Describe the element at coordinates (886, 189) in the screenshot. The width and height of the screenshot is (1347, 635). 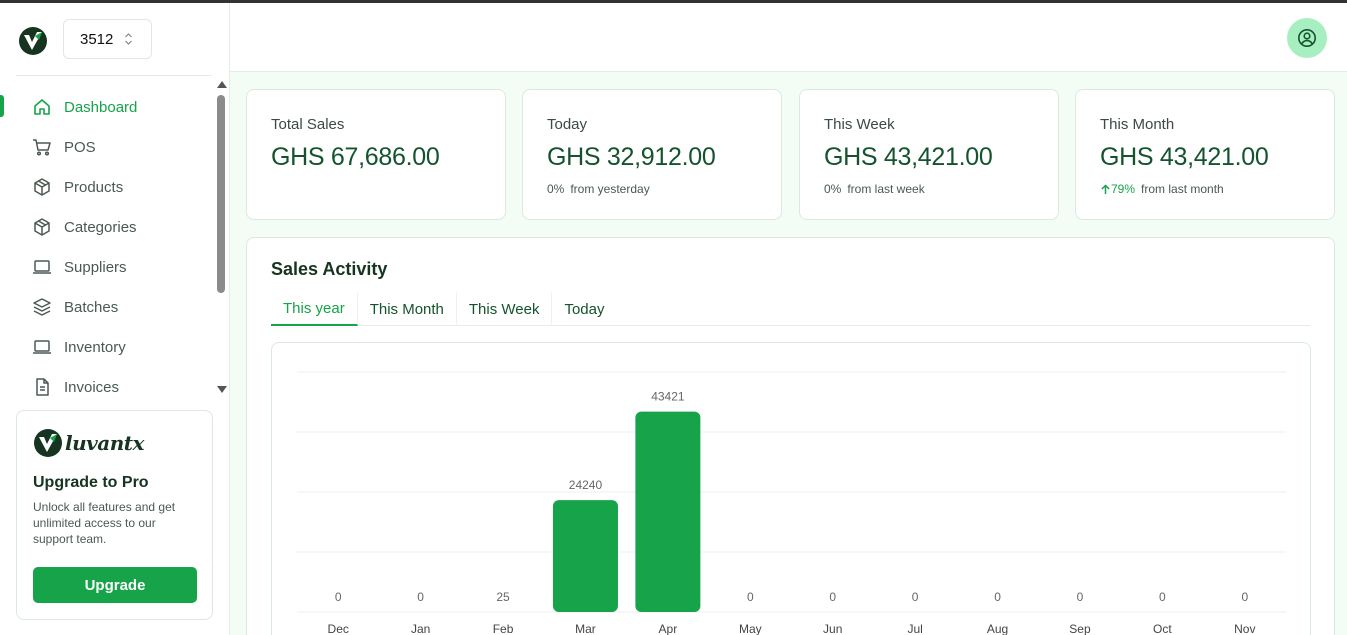
I see `stat-change-text: from last week` at that location.